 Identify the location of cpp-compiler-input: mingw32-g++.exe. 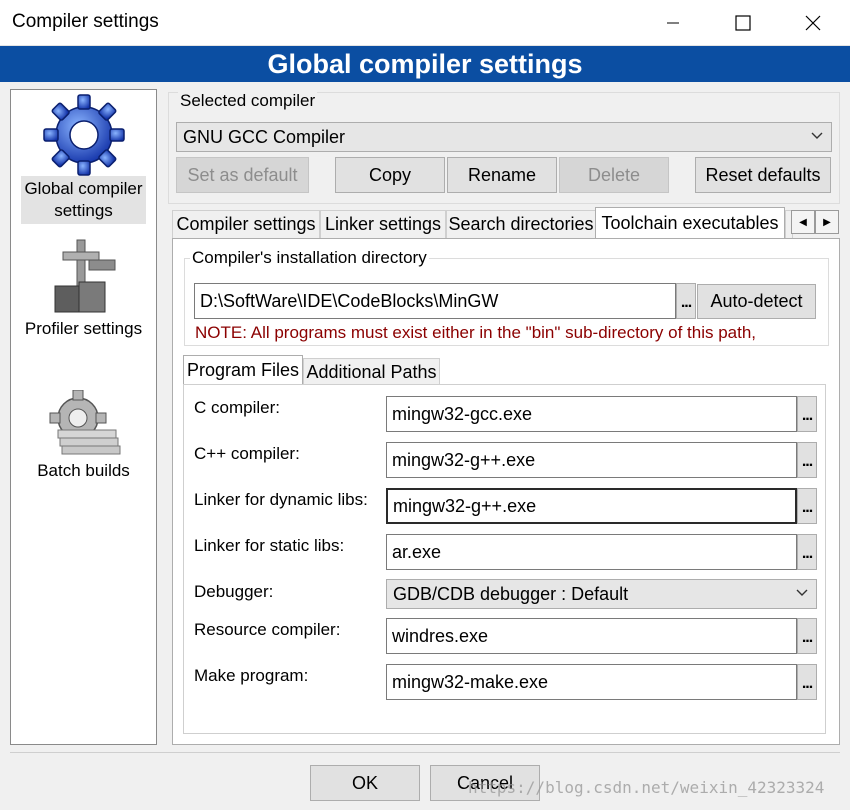
(591, 460).